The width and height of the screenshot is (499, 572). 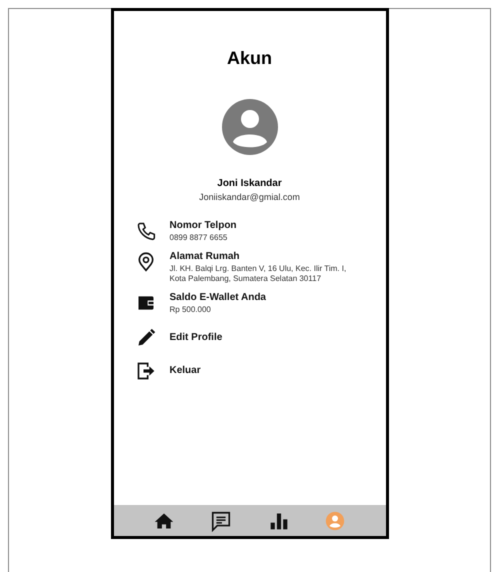 What do you see at coordinates (258, 274) in the screenshot?
I see `detail-value: Jl. KH. Balqi Lrg. Banten V, 16 Ulu, Kec. Ilir Tim. I, Kota Palembang, Sumatera Selatan 30117` at bounding box center [258, 274].